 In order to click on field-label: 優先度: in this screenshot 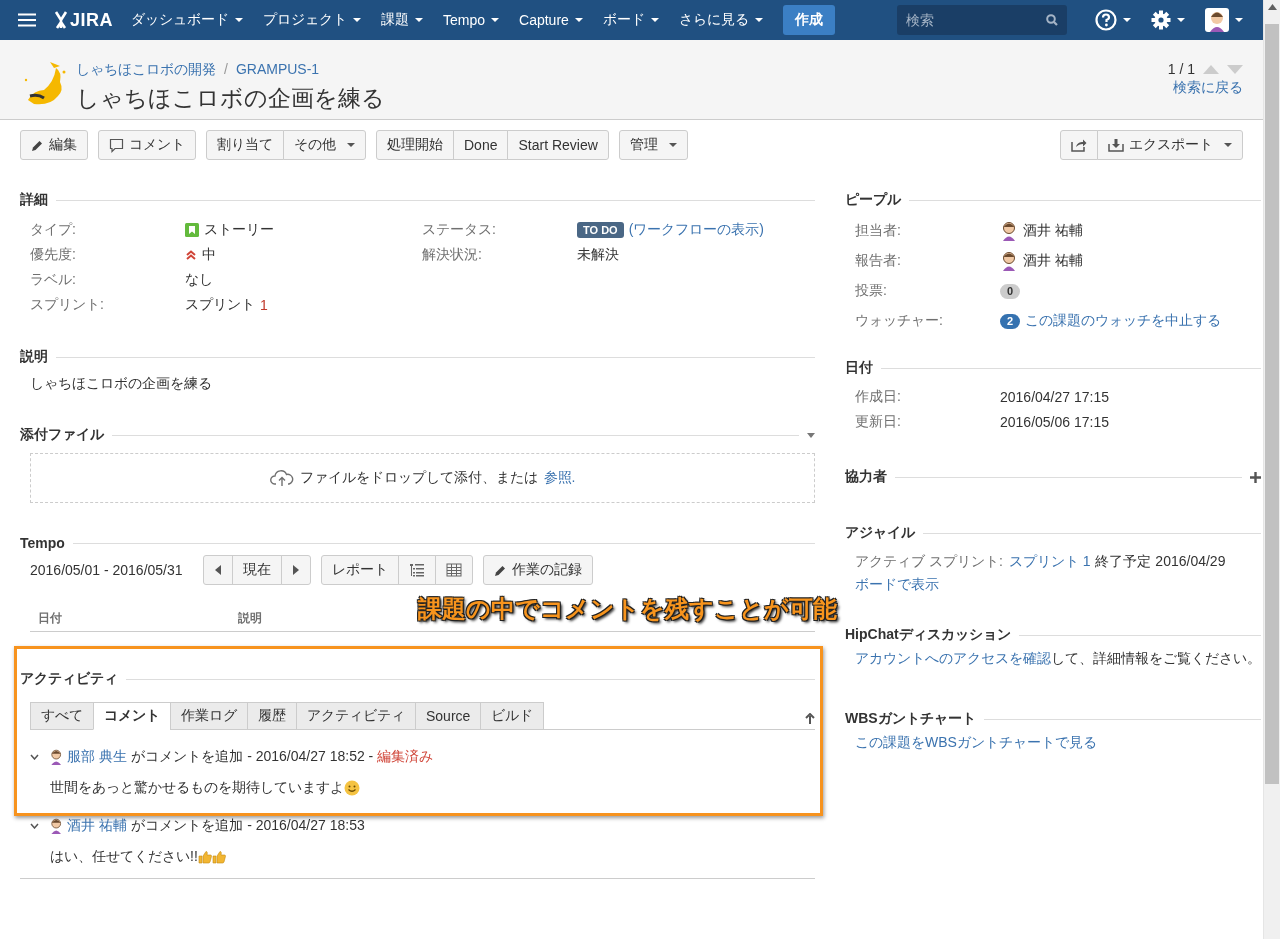, I will do `click(53, 254)`.